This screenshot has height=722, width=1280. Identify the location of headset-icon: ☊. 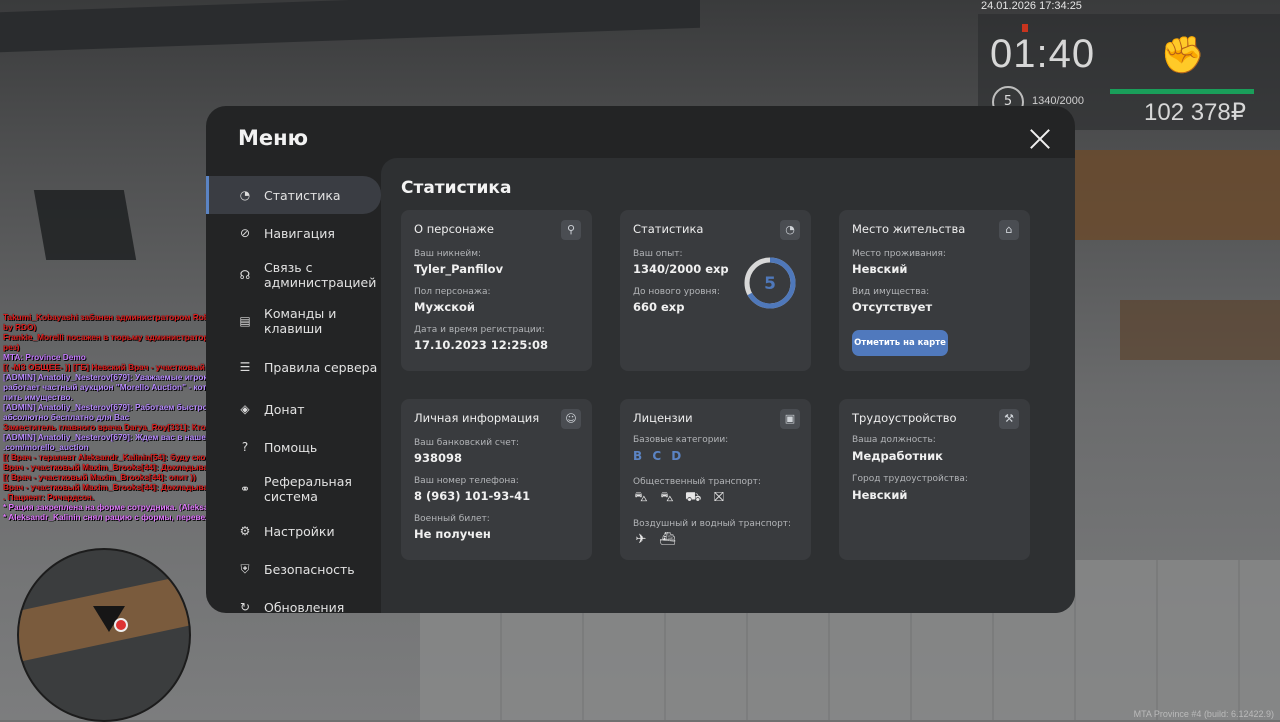
(245, 275).